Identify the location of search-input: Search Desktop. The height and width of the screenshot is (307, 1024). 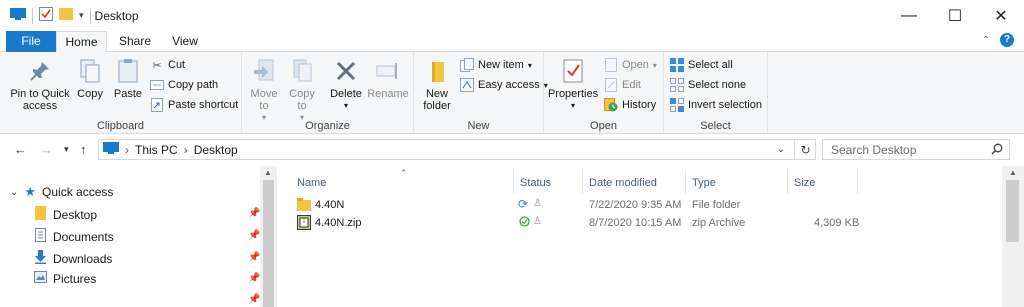
(916, 149).